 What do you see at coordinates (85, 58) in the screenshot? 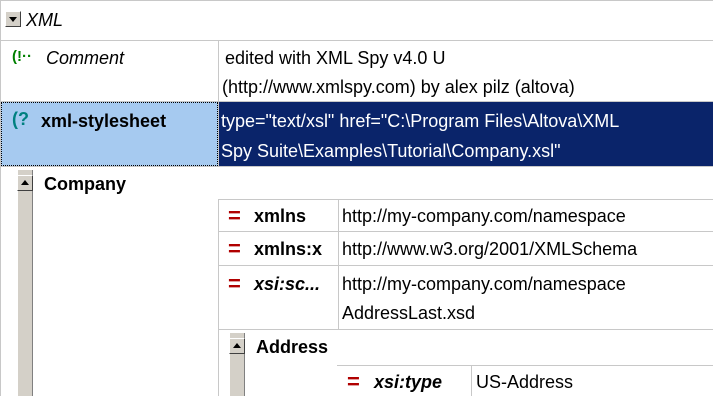
I see `comment-label: Comment` at bounding box center [85, 58].